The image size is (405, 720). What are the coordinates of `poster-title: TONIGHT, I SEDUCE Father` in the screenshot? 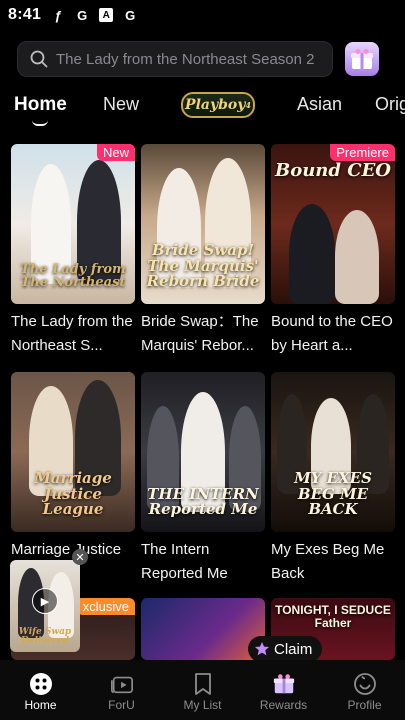 It's located at (333, 616).